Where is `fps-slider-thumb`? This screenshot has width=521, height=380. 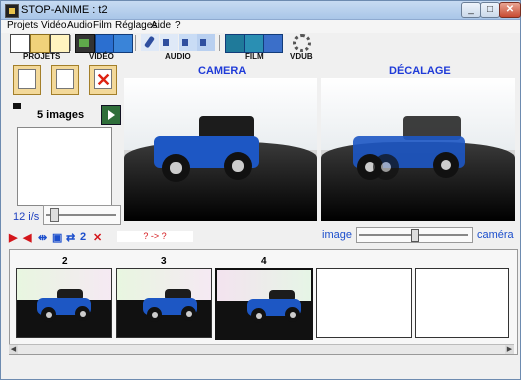
fps-slider-thumb is located at coordinates (54, 215).